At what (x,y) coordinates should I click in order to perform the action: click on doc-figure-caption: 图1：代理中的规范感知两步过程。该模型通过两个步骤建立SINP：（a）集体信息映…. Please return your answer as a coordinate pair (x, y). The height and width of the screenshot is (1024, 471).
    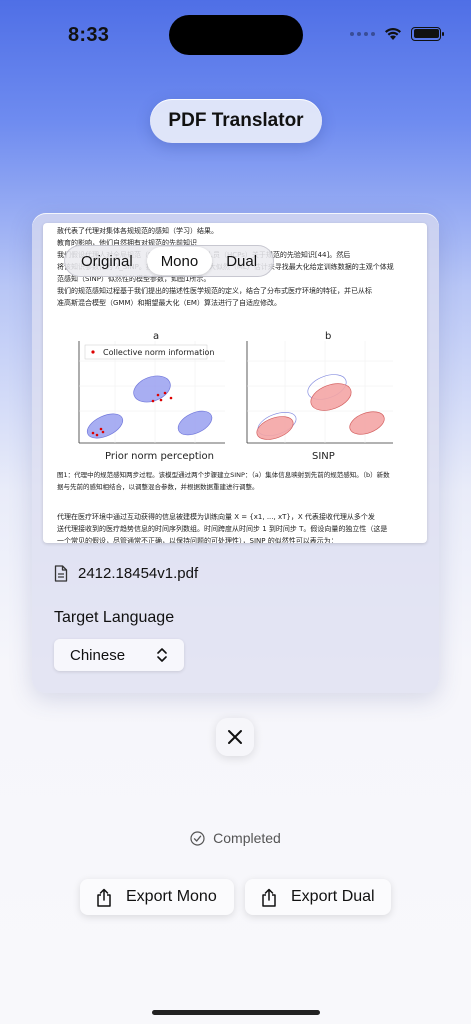
    Looking at the image, I should click on (223, 481).